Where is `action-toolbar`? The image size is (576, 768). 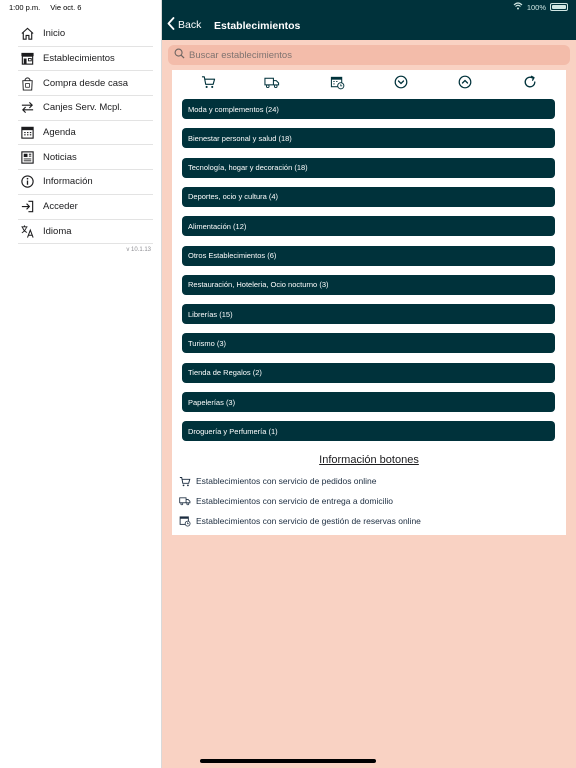 action-toolbar is located at coordinates (369, 82).